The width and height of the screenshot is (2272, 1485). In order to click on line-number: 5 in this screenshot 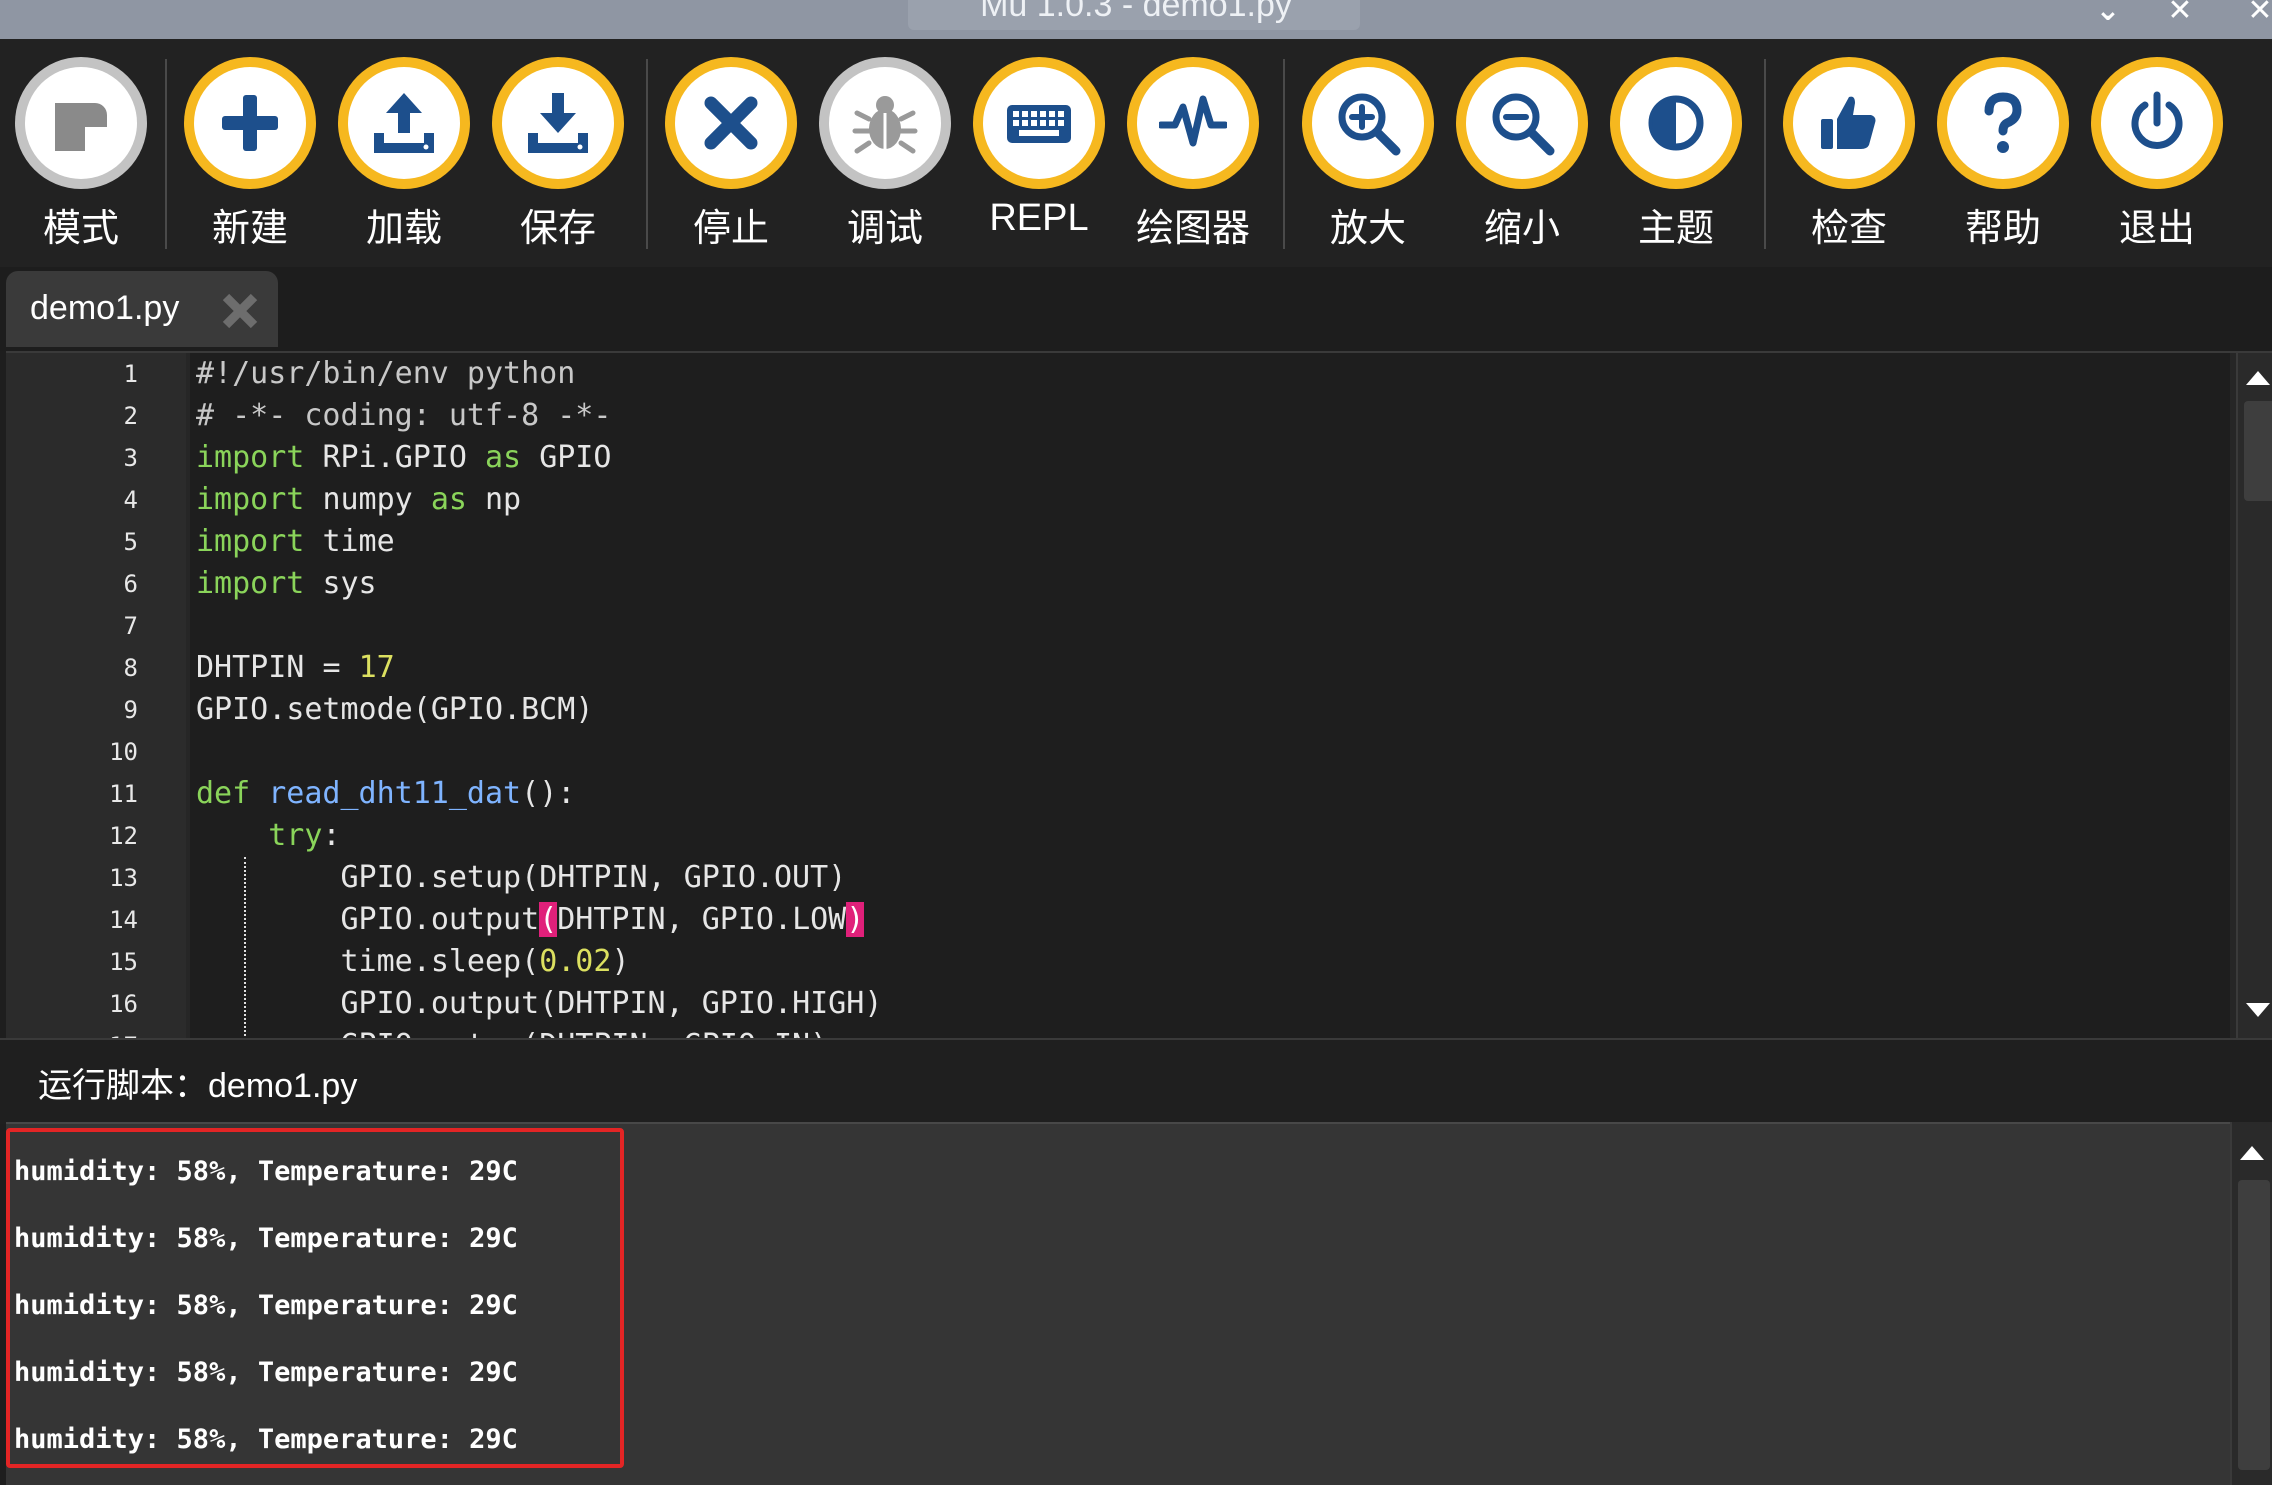, I will do `click(130, 542)`.